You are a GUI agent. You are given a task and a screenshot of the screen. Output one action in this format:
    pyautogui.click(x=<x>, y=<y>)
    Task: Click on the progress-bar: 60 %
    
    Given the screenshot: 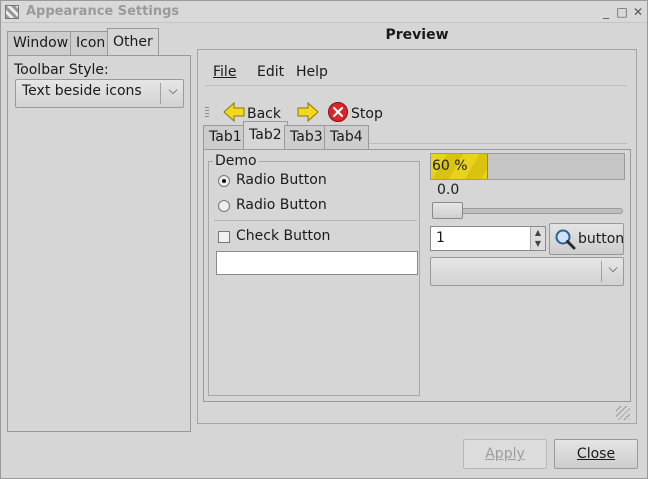 What is the action you would take?
    pyautogui.click(x=527, y=166)
    